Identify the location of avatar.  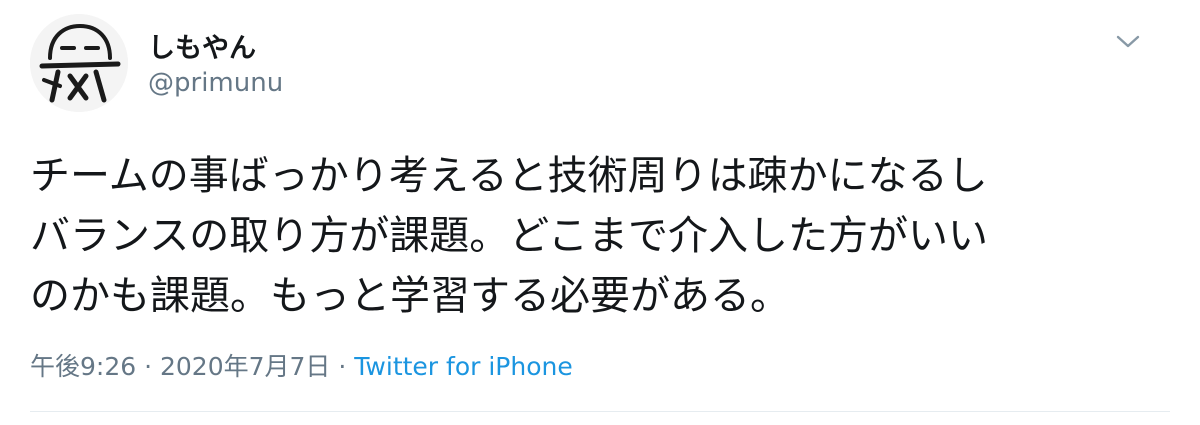
(79, 63).